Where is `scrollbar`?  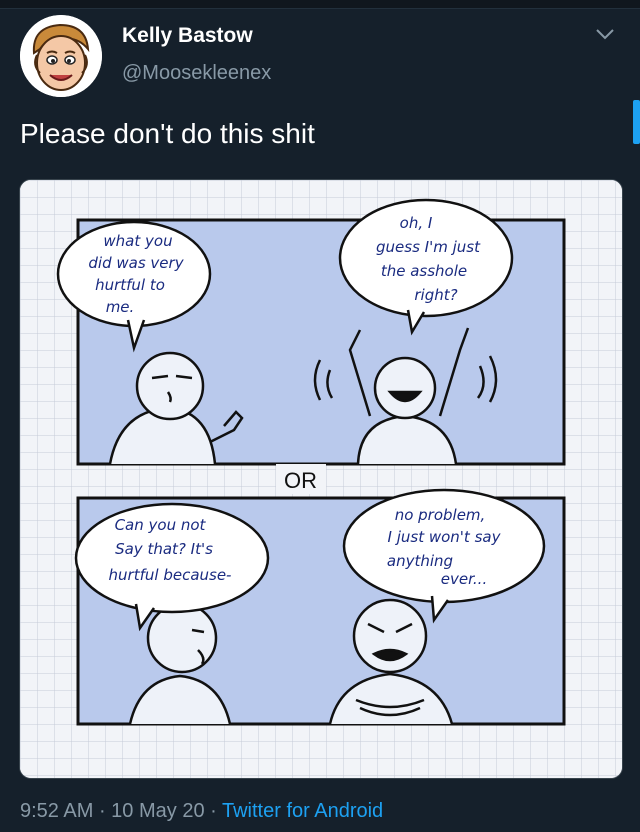
scrollbar is located at coordinates (636, 122).